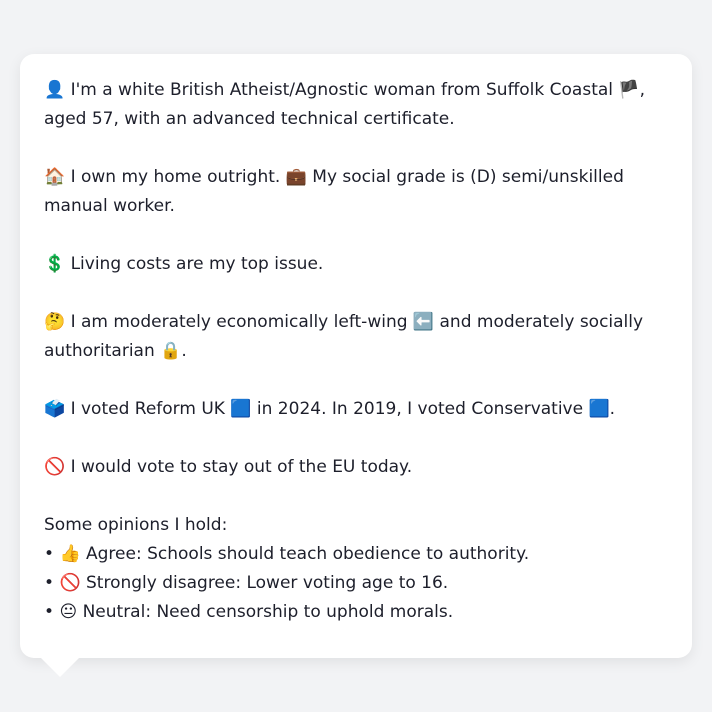 The height and width of the screenshot is (712, 712). I want to click on england-flag-icon: 🏴, so click(629, 90).